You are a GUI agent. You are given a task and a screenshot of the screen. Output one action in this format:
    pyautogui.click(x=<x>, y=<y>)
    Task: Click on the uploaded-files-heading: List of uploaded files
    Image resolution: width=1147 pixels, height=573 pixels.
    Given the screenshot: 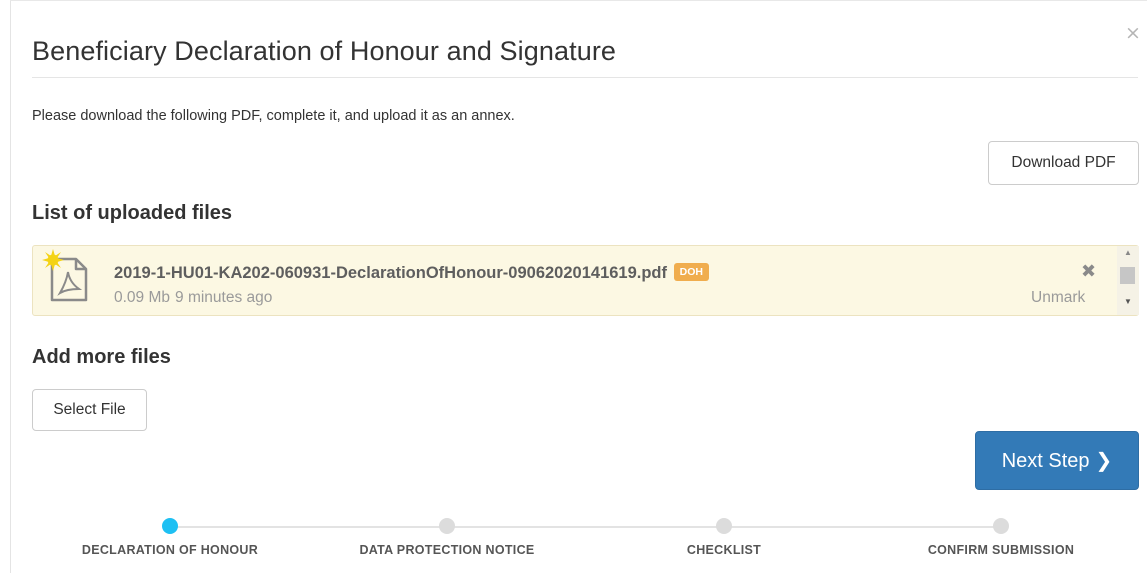 What is the action you would take?
    pyautogui.click(x=132, y=213)
    